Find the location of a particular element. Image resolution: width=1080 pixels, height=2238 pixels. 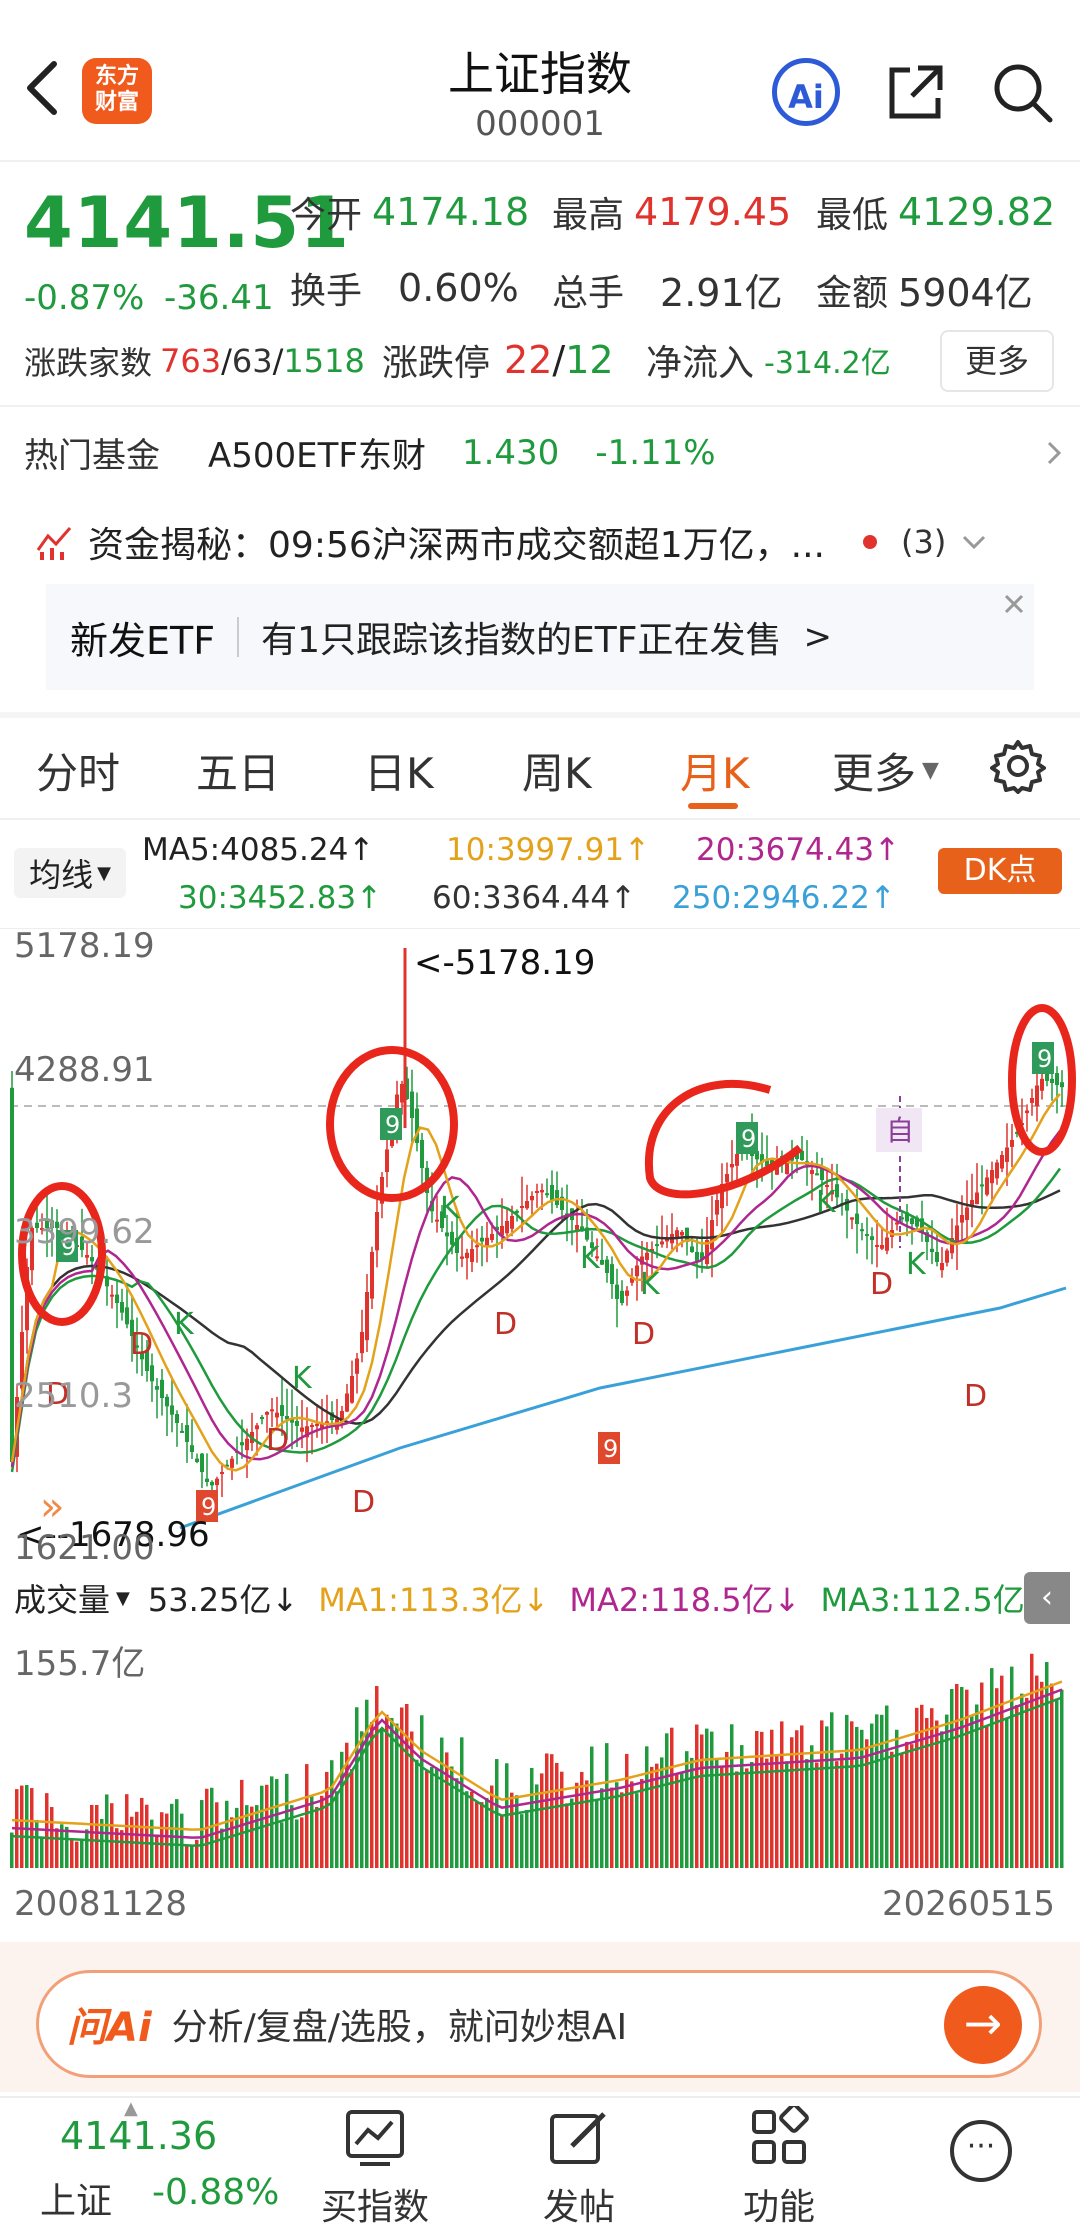

ai-button: Ai is located at coordinates (806, 92).